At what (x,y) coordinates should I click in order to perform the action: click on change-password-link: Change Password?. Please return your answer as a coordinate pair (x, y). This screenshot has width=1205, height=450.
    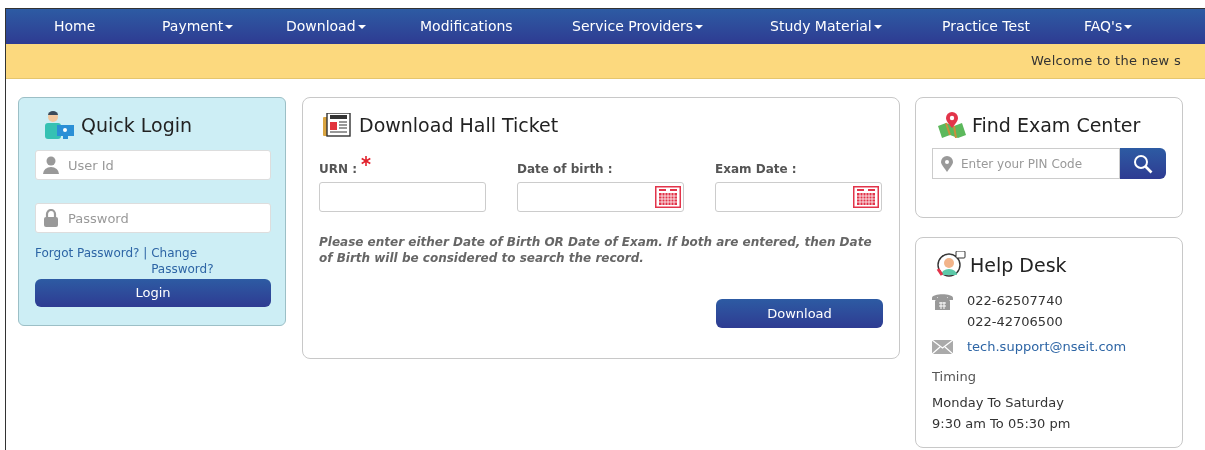
    Looking at the image, I should click on (187, 261).